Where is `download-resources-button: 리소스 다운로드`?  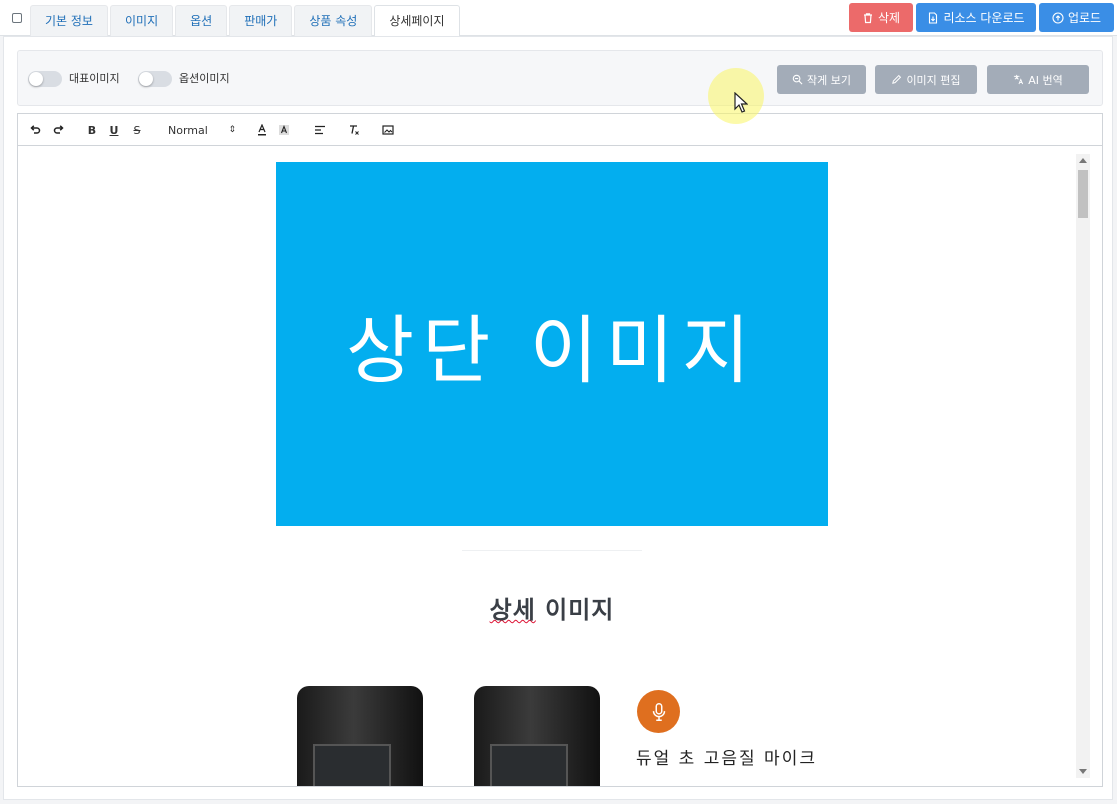 download-resources-button: 리소스 다운로드 is located at coordinates (976, 17).